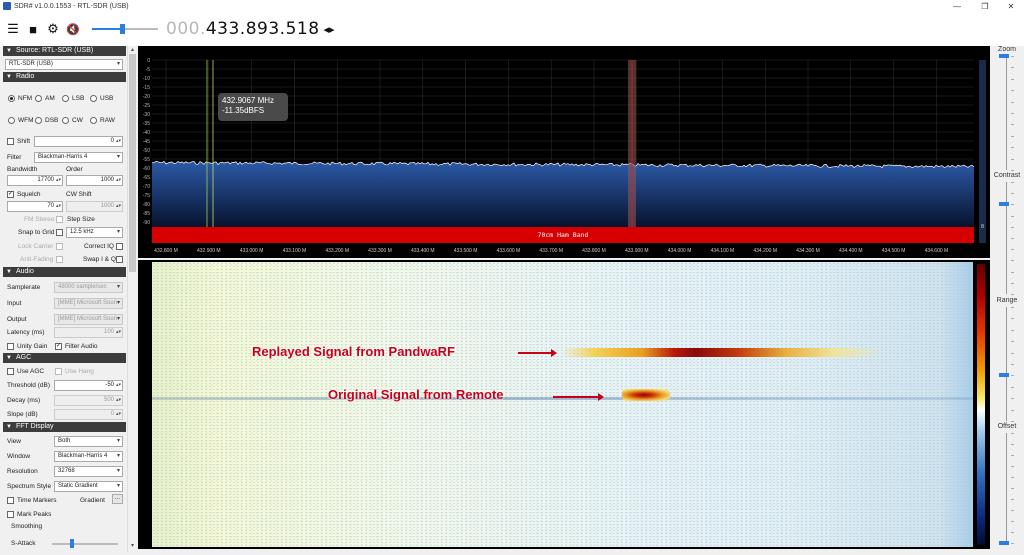  Describe the element at coordinates (1004, 543) in the screenshot. I see `offset-slider-thumb` at that location.